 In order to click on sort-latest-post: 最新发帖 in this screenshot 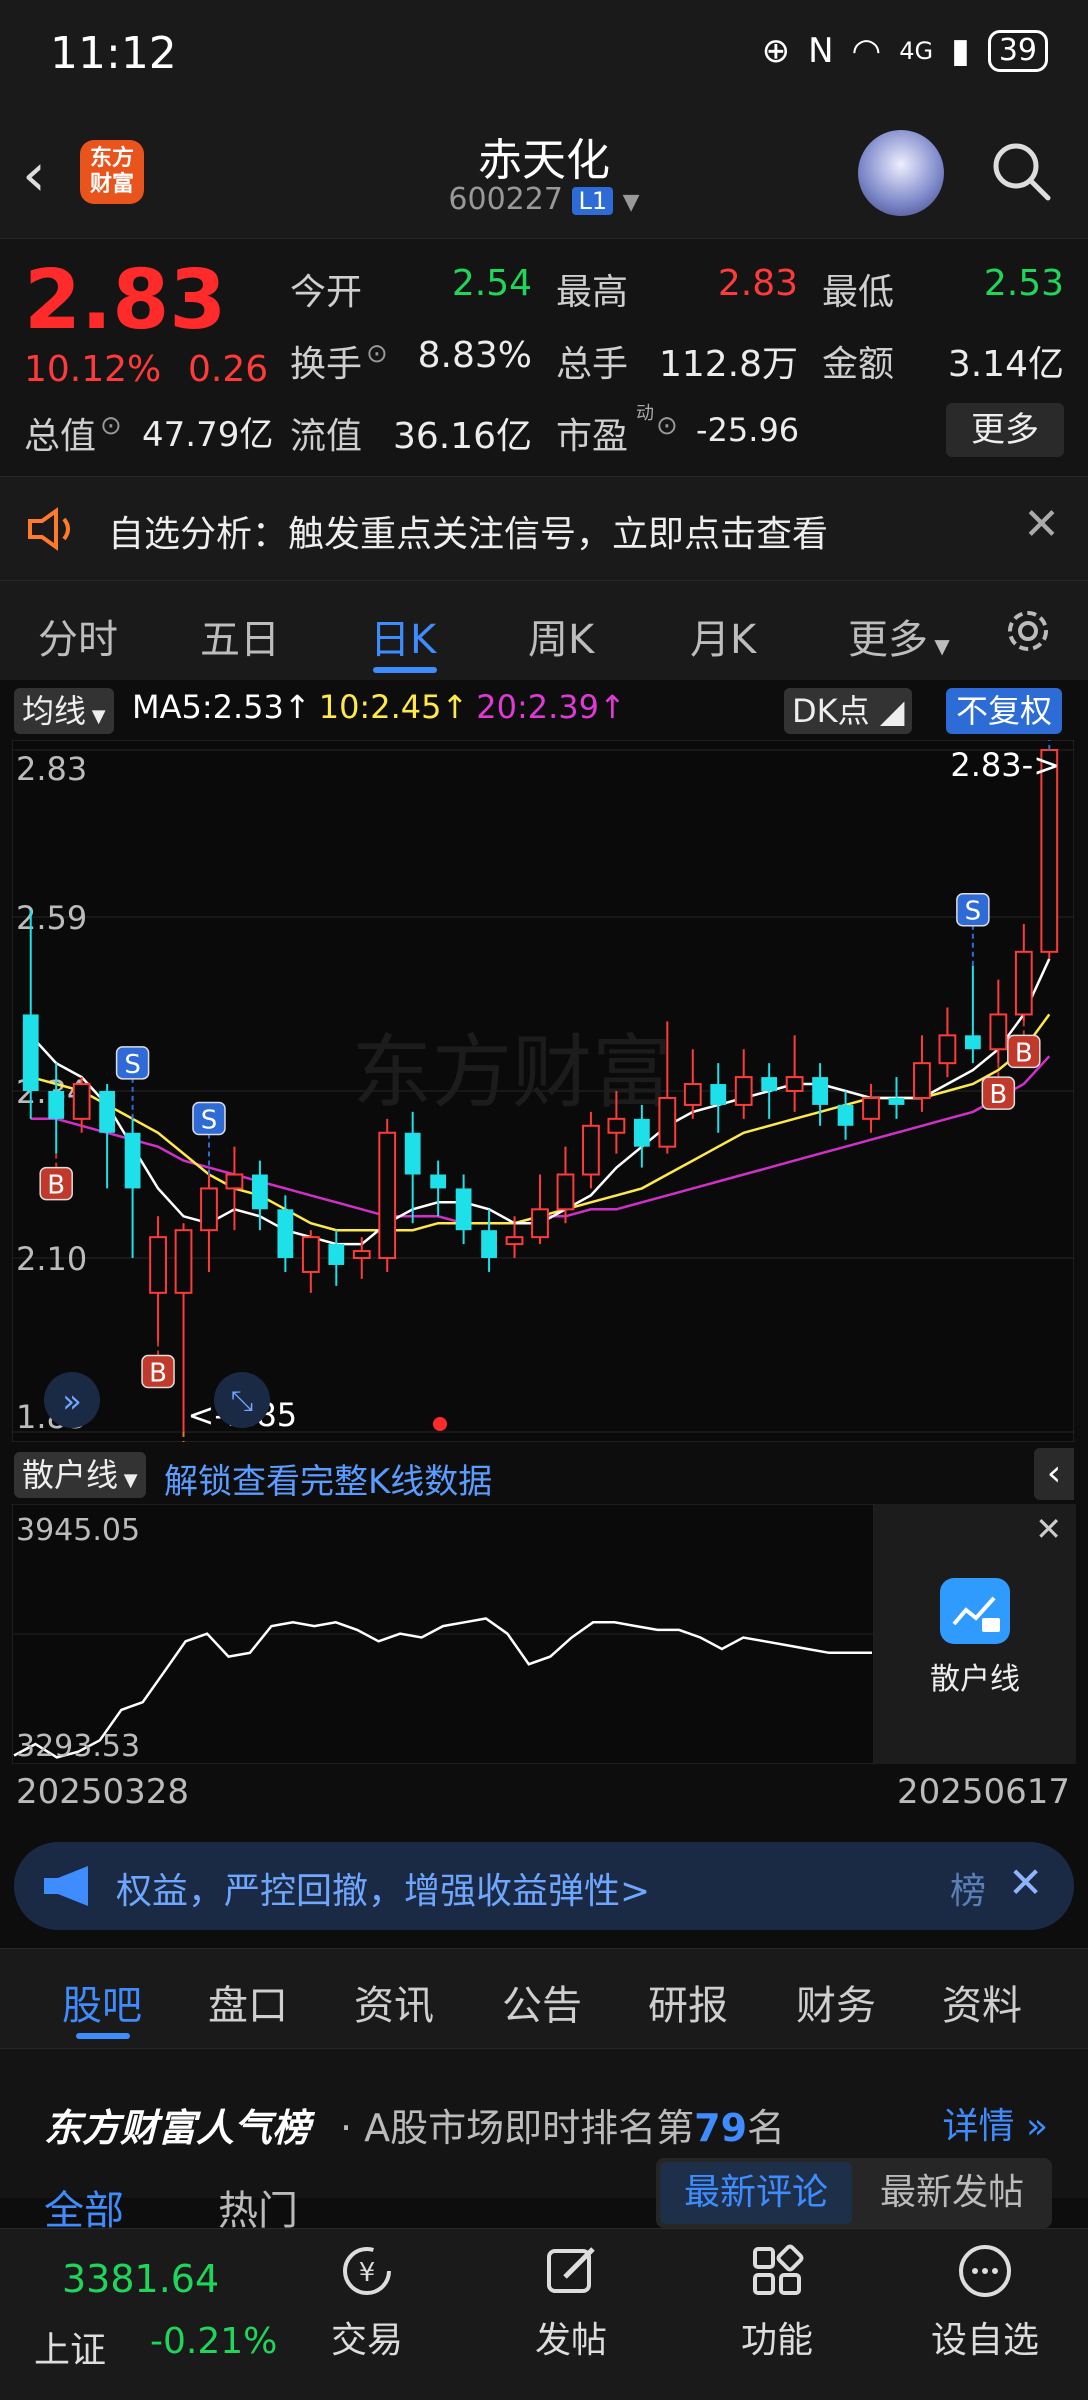, I will do `click(952, 2193)`.